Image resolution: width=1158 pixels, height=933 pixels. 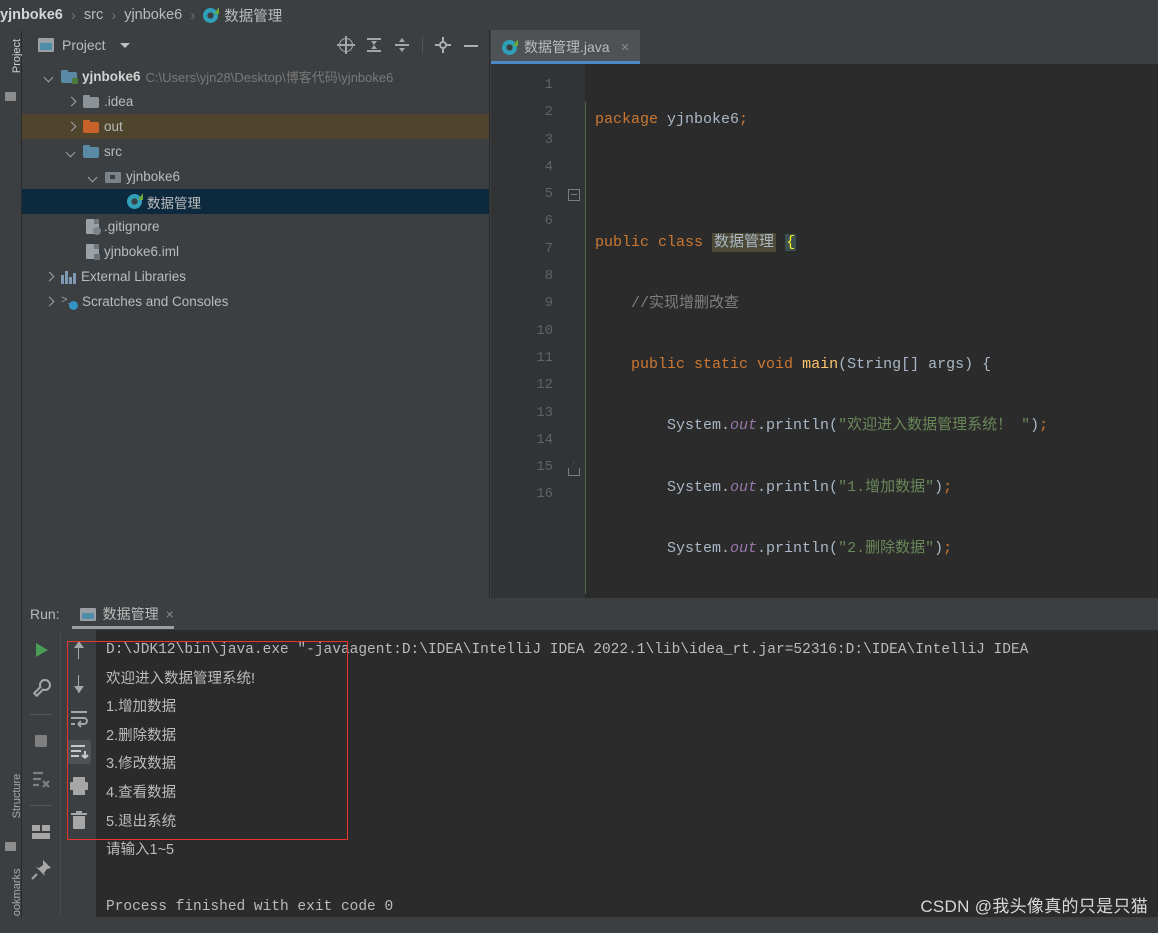 I want to click on code-comment: //实现增删改查, so click(x=685, y=303).